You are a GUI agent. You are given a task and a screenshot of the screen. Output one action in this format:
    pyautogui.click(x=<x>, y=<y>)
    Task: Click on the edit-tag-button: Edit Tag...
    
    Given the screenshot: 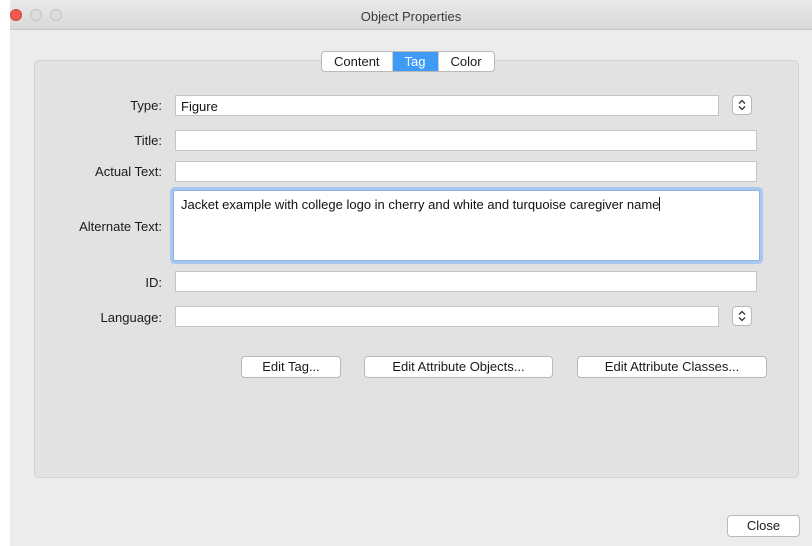 What is the action you would take?
    pyautogui.click(x=291, y=367)
    